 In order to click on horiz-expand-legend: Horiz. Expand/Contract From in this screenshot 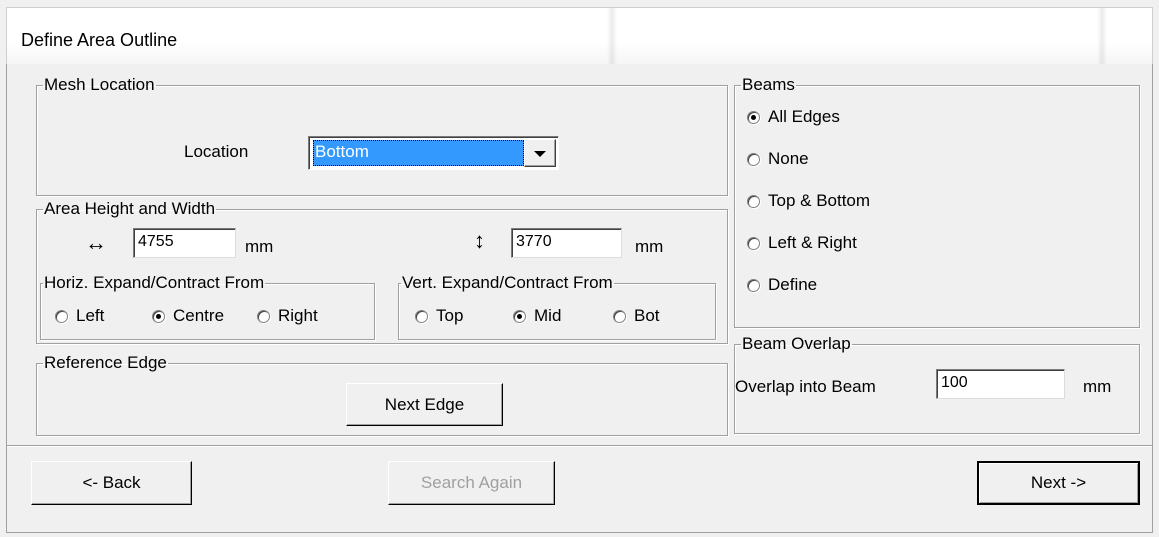, I will do `click(154, 282)`.